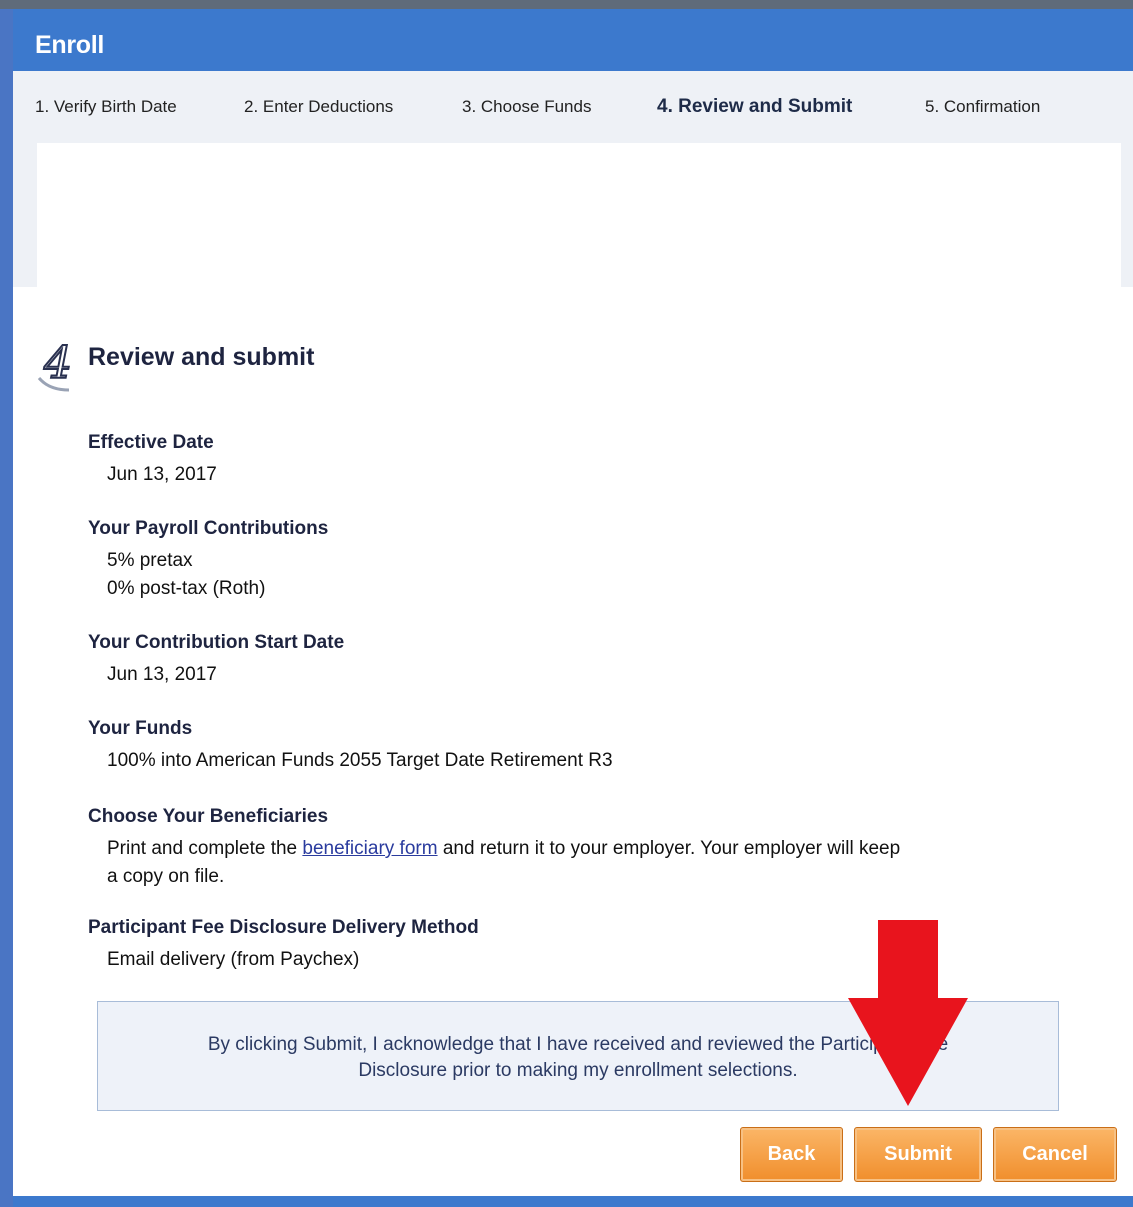  What do you see at coordinates (1055, 1154) in the screenshot?
I see `cancel-button: Cancel` at bounding box center [1055, 1154].